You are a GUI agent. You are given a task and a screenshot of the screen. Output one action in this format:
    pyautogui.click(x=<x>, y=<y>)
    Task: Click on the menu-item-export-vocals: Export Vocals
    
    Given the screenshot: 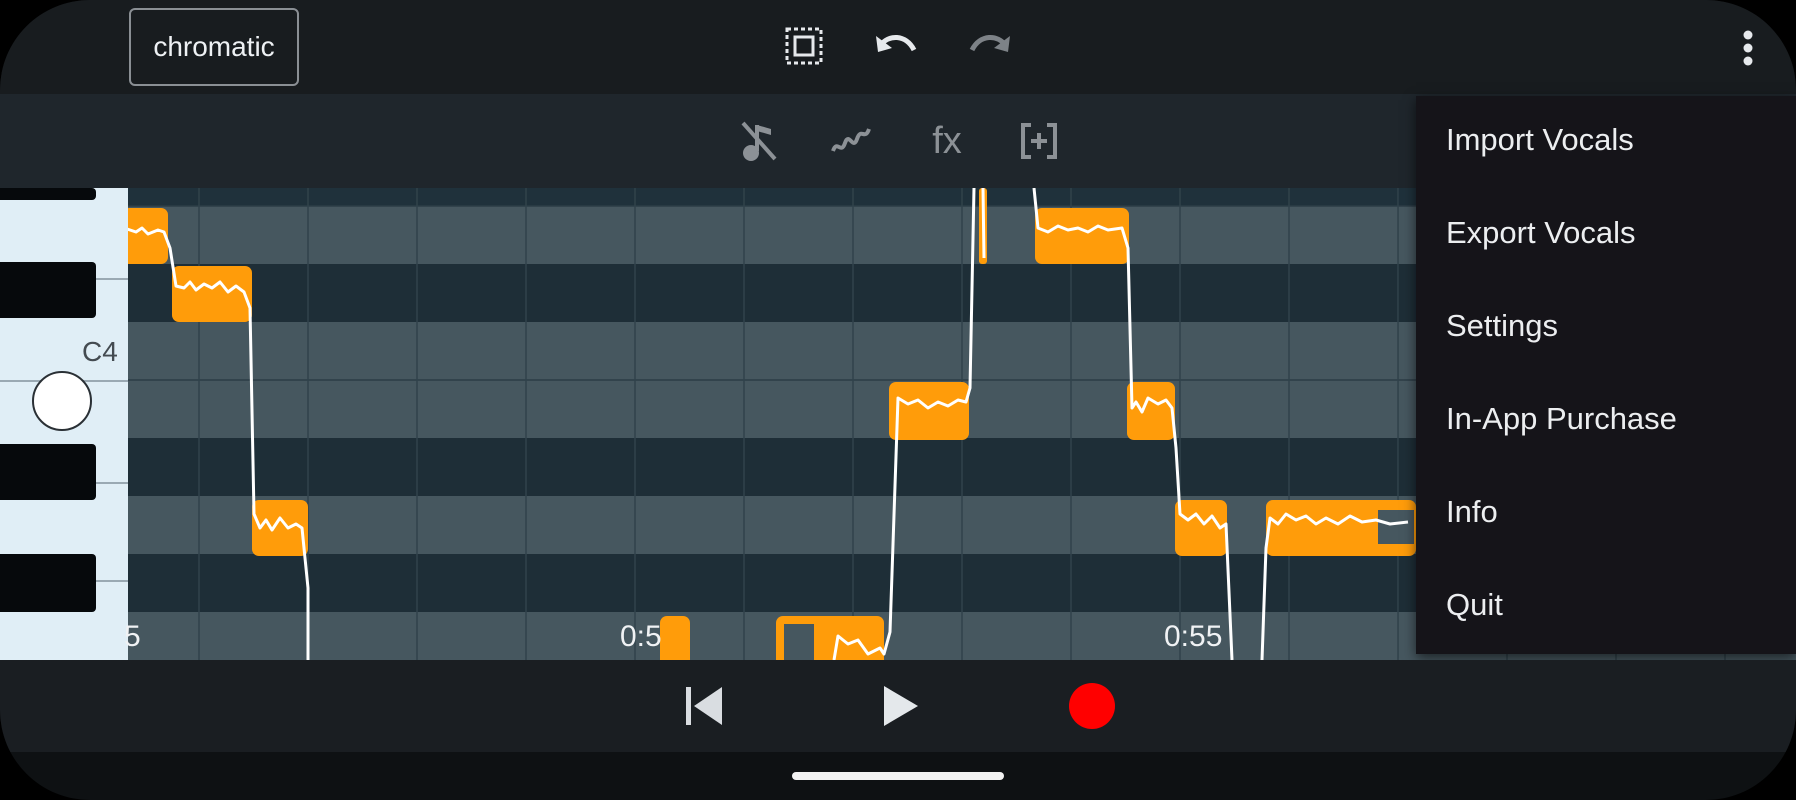 What is the action you would take?
    pyautogui.click(x=1541, y=233)
    